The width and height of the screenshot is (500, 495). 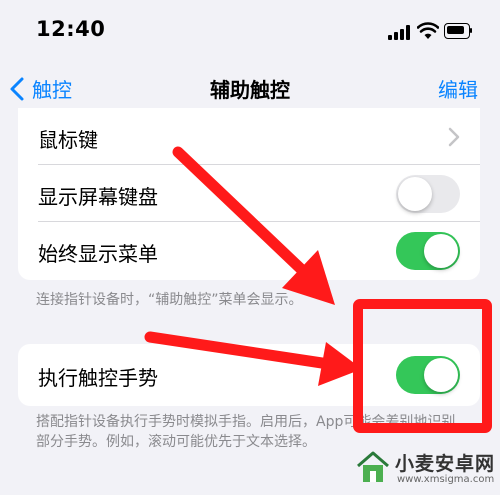 I want to click on page-title: 辅助触控, so click(x=250, y=90).